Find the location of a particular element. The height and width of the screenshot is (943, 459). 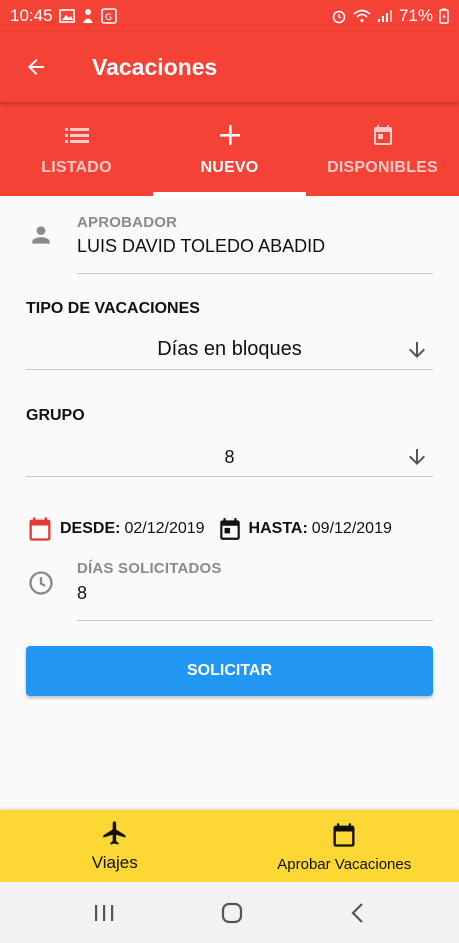

battery-icon is located at coordinates (444, 16).